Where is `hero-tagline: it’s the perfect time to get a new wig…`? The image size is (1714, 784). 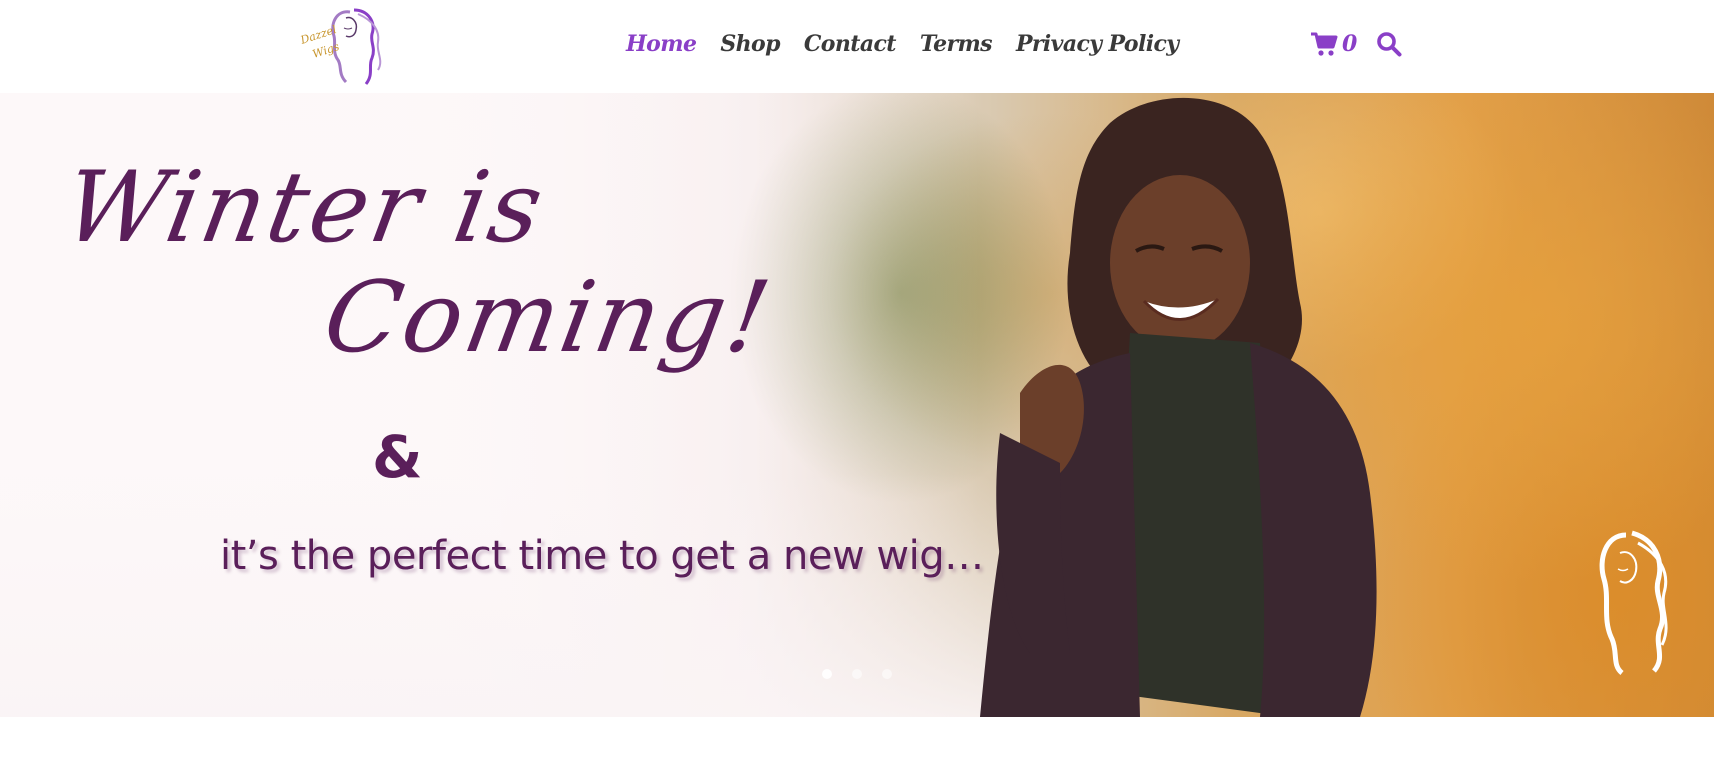 hero-tagline: it’s the perfect time to get a new wig… is located at coordinates (602, 556).